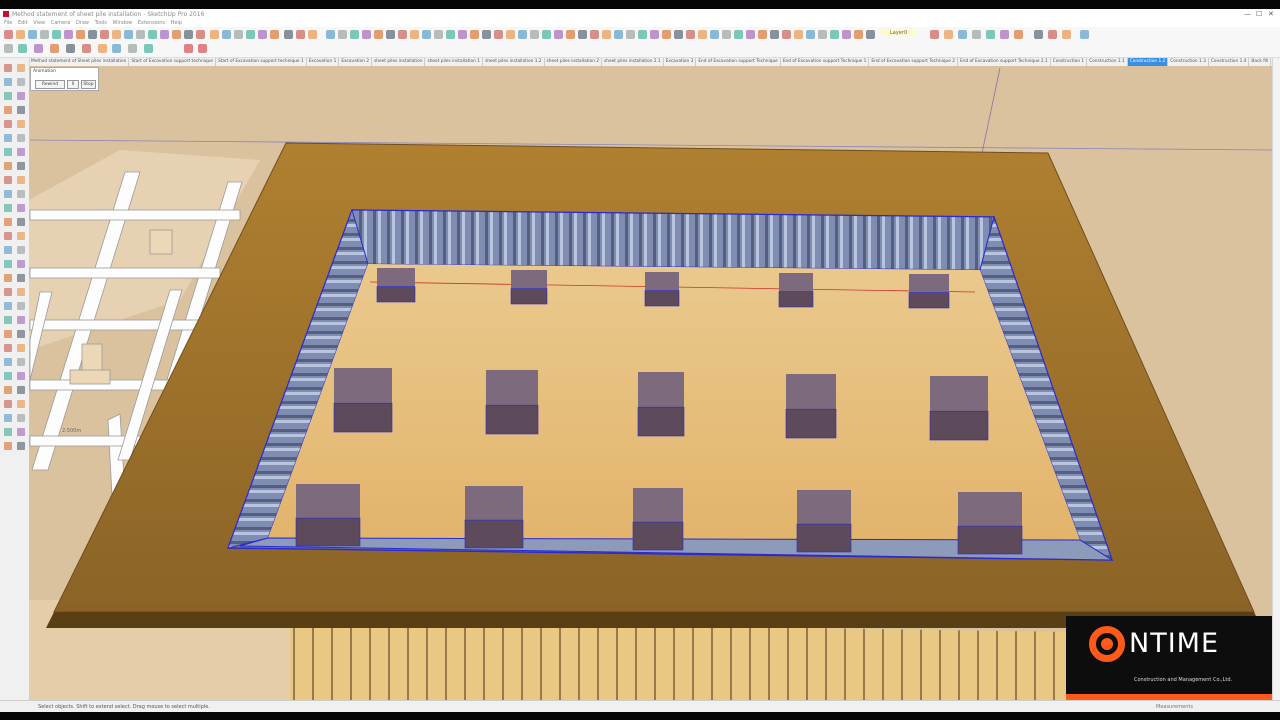 Image resolution: width=1280 pixels, height=720 pixels. What do you see at coordinates (356, 62) in the screenshot?
I see `scene-tab: Excavation 2` at bounding box center [356, 62].